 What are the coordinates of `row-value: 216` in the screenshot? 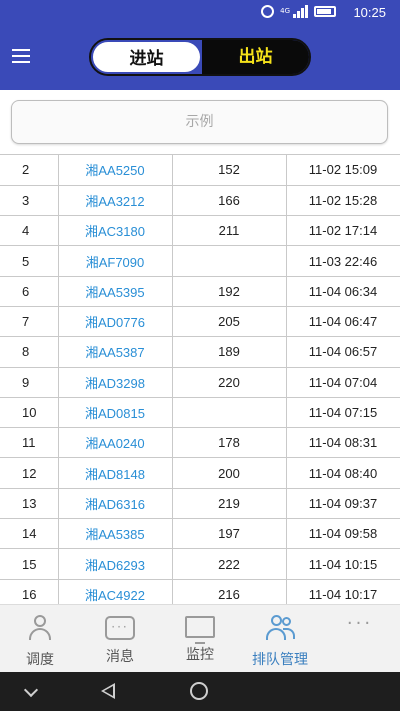 It's located at (229, 591).